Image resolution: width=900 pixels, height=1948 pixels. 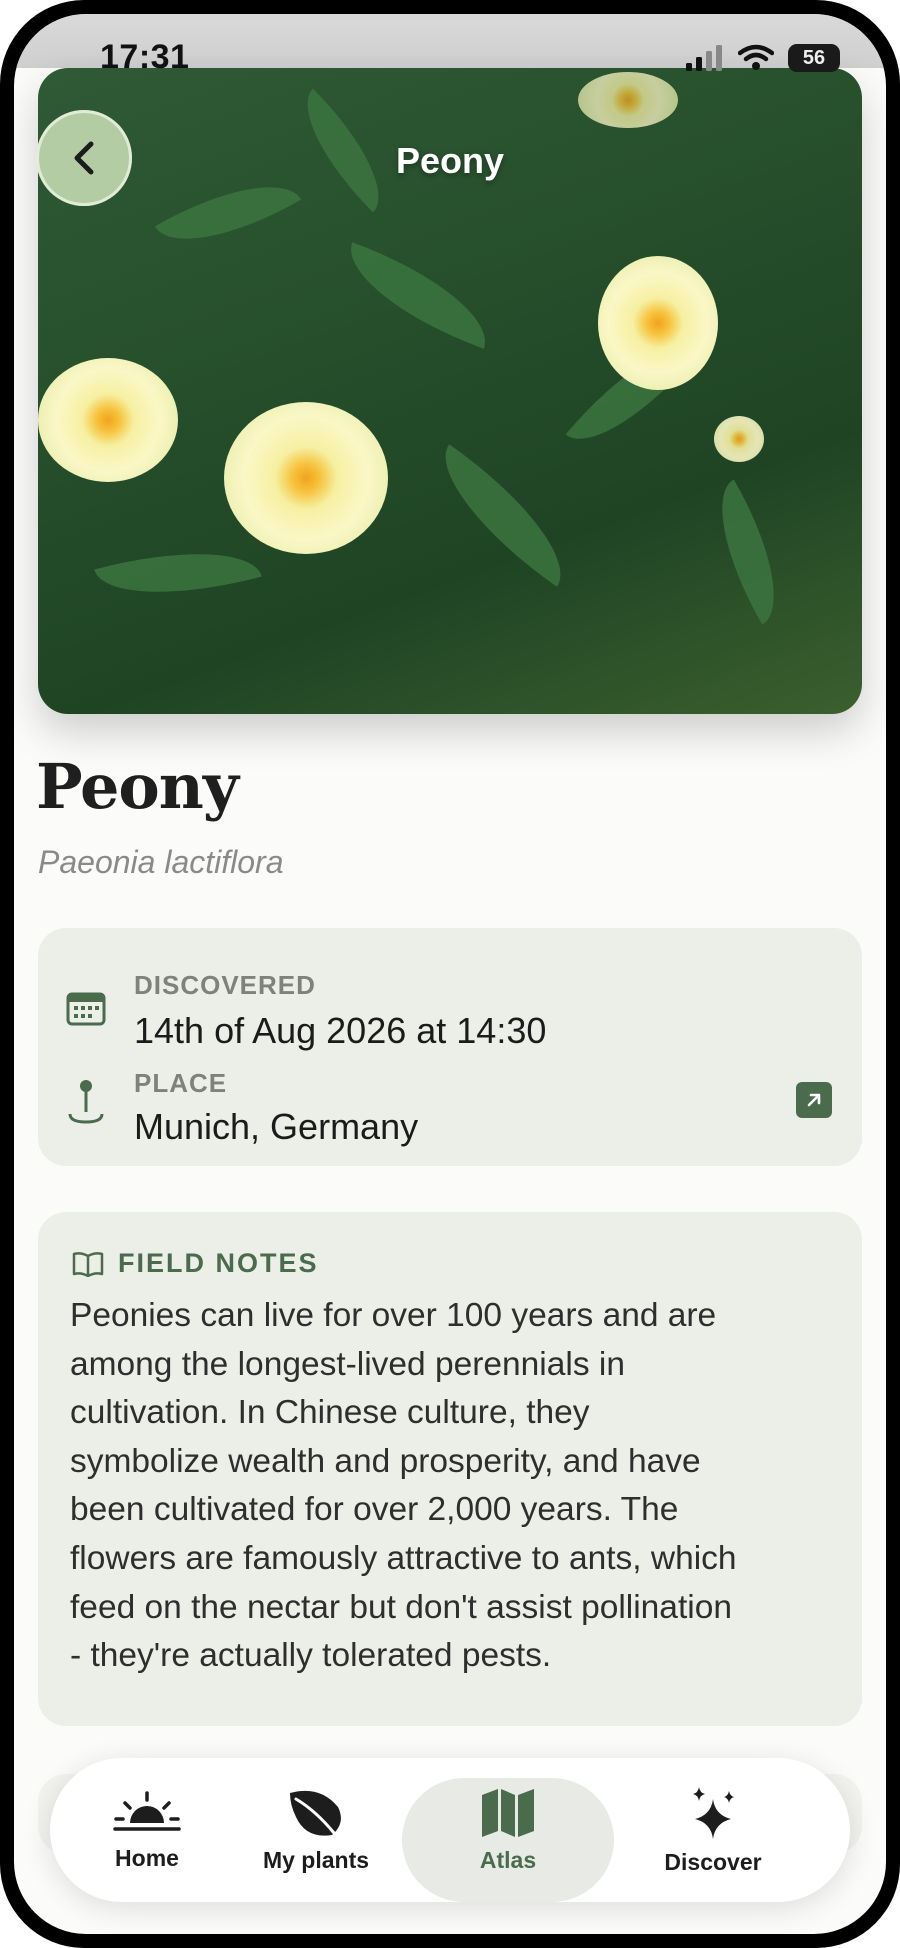 I want to click on wifi-icon, so click(x=756, y=57).